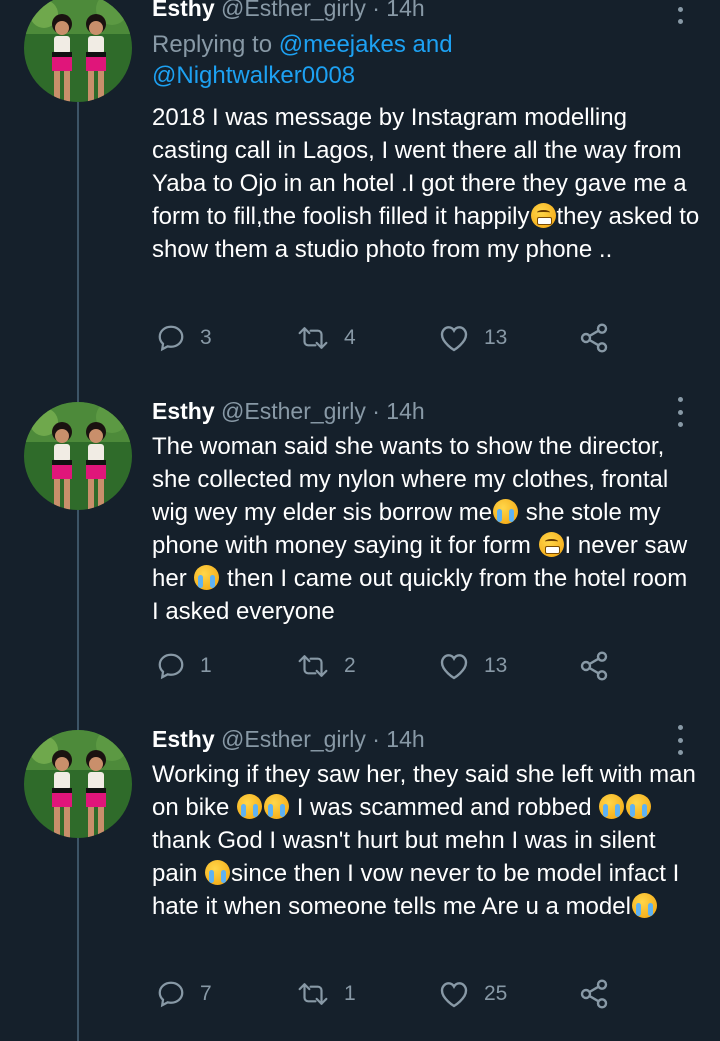 The width and height of the screenshot is (720, 1041). I want to click on mention-link: @meejakes, so click(342, 44).